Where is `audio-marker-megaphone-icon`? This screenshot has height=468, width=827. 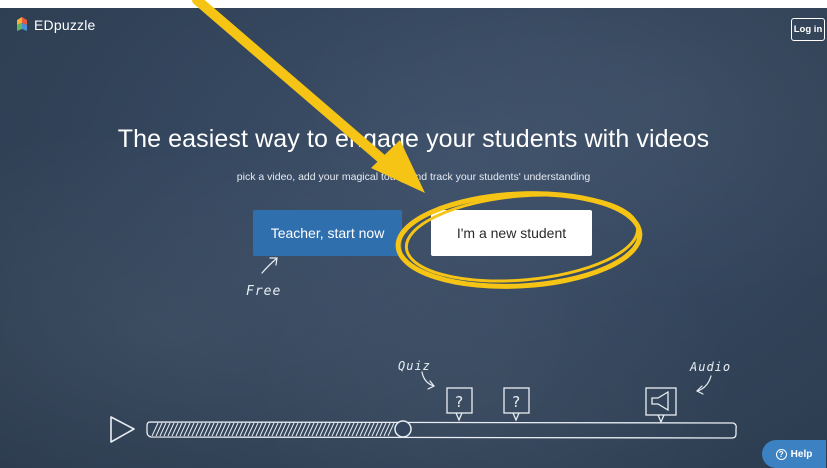 audio-marker-megaphone-icon is located at coordinates (661, 405).